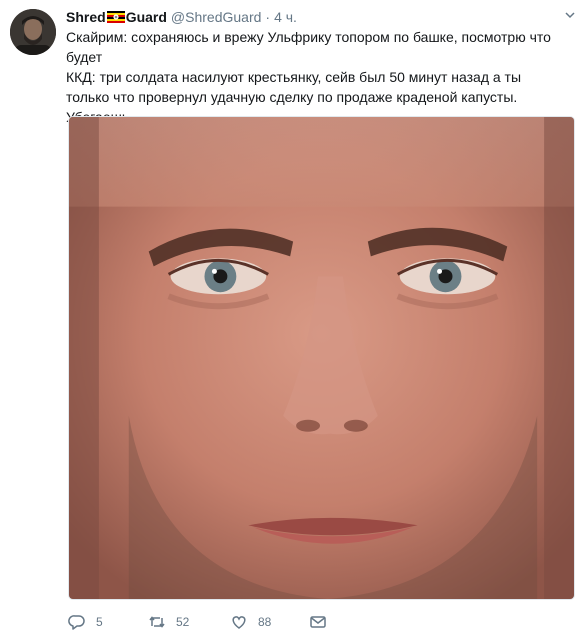 The height and width of the screenshot is (643, 586). Describe the element at coordinates (99, 622) in the screenshot. I see `reply-count: 5` at that location.